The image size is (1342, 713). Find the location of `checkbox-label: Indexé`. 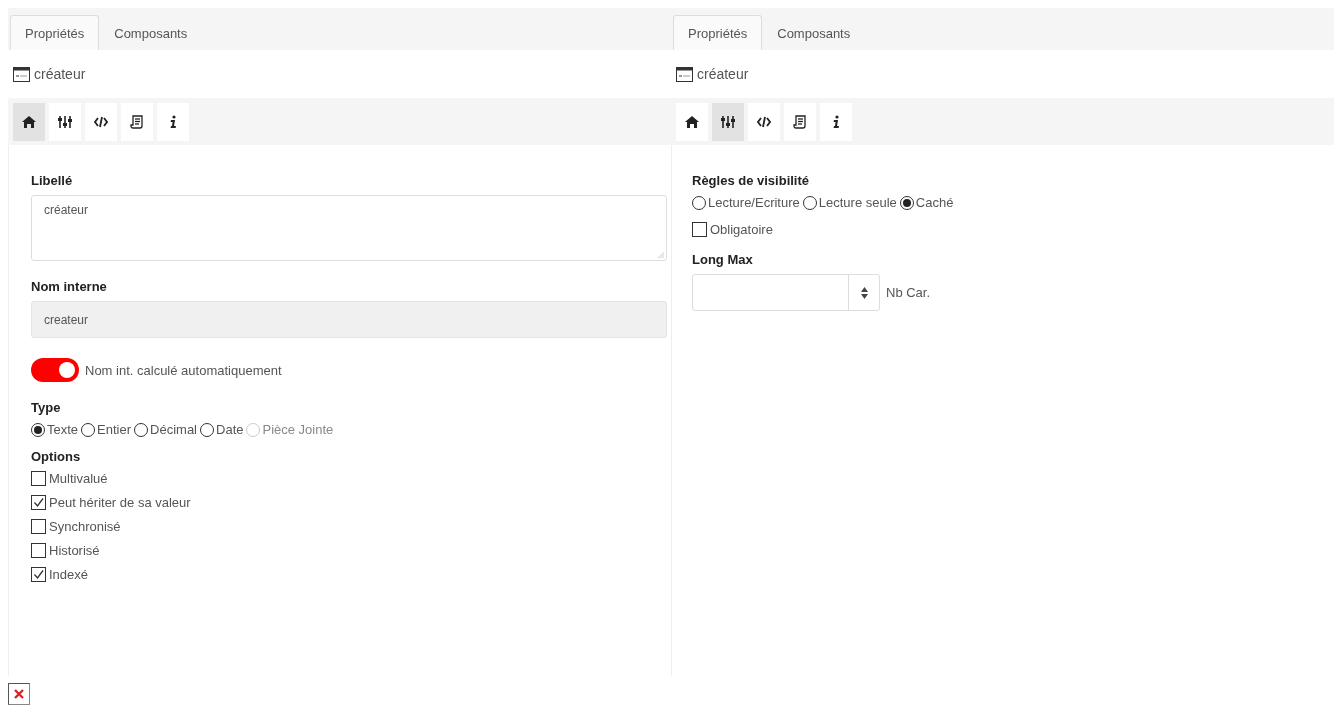

checkbox-label: Indexé is located at coordinates (69, 574).